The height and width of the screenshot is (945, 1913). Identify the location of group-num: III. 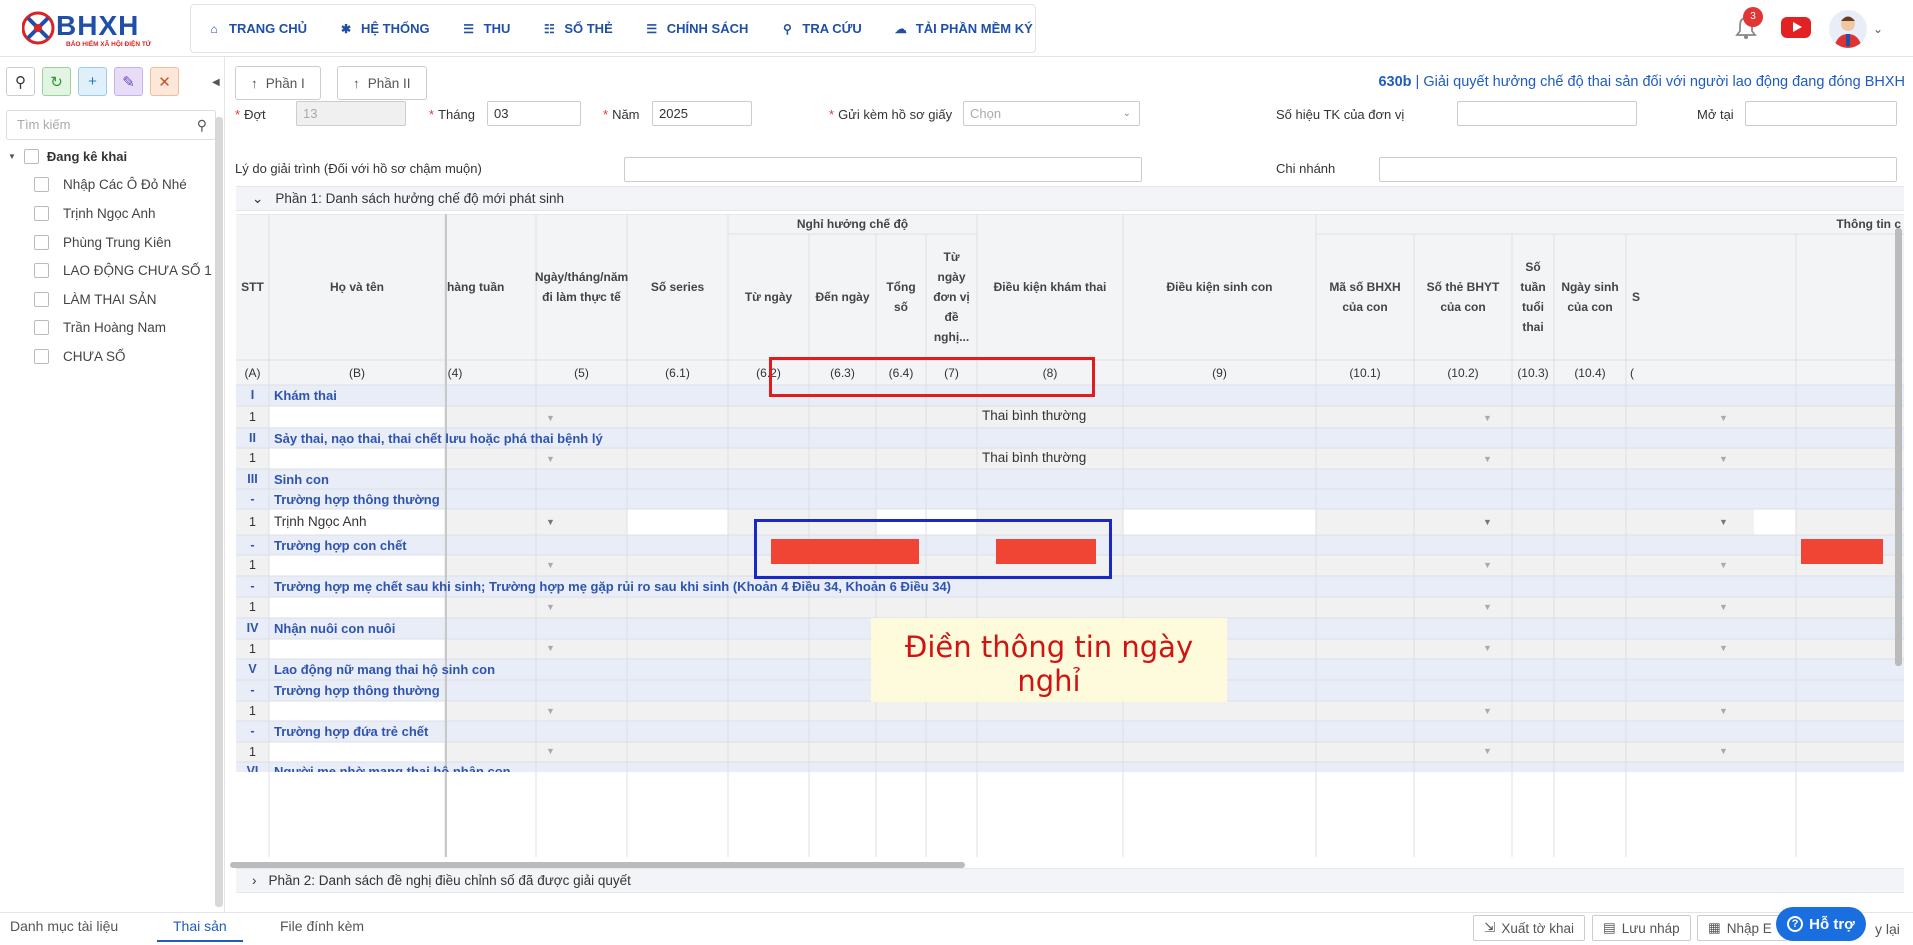
(252, 479).